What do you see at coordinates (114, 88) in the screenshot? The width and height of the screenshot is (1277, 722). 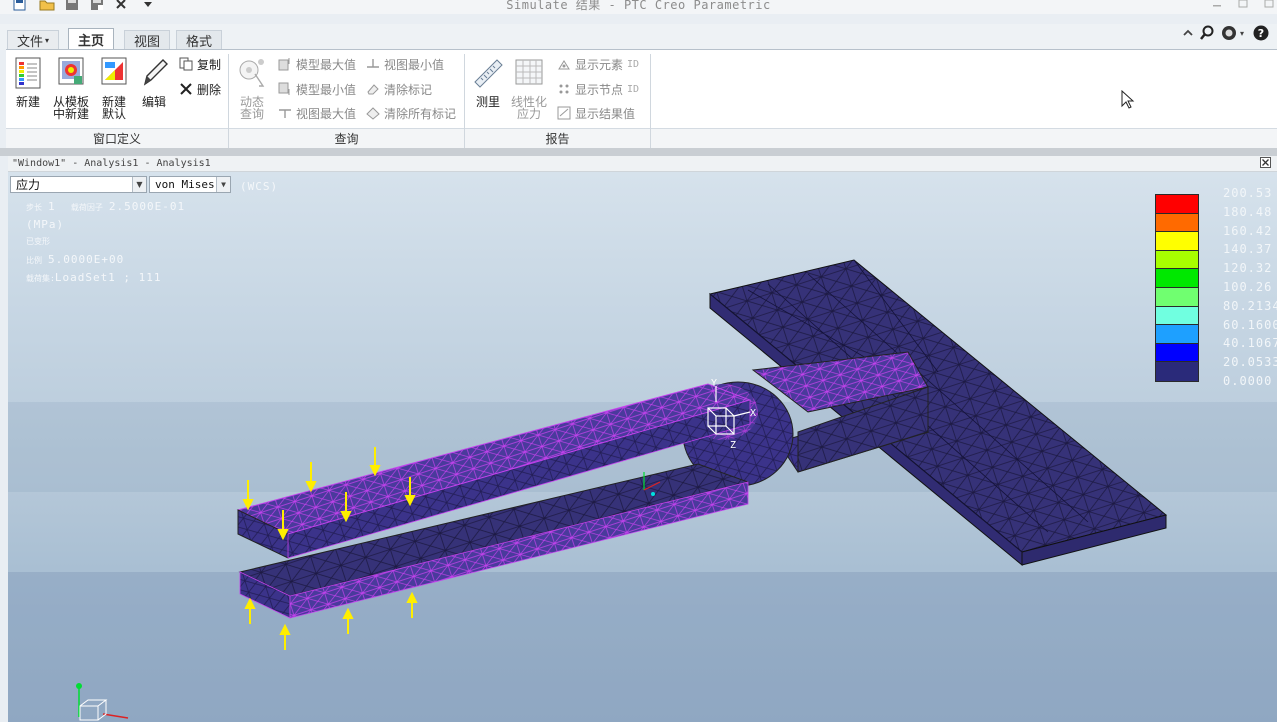 I see `new-default-button: 新建 默认` at bounding box center [114, 88].